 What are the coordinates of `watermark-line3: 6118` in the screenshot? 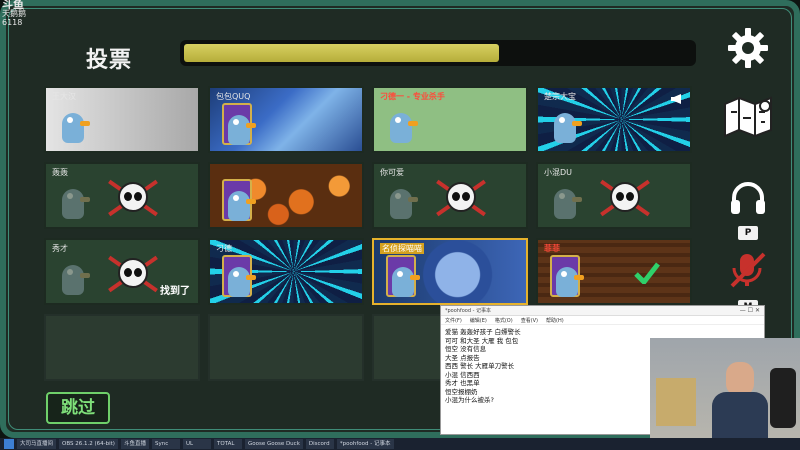 It's located at (12, 22).